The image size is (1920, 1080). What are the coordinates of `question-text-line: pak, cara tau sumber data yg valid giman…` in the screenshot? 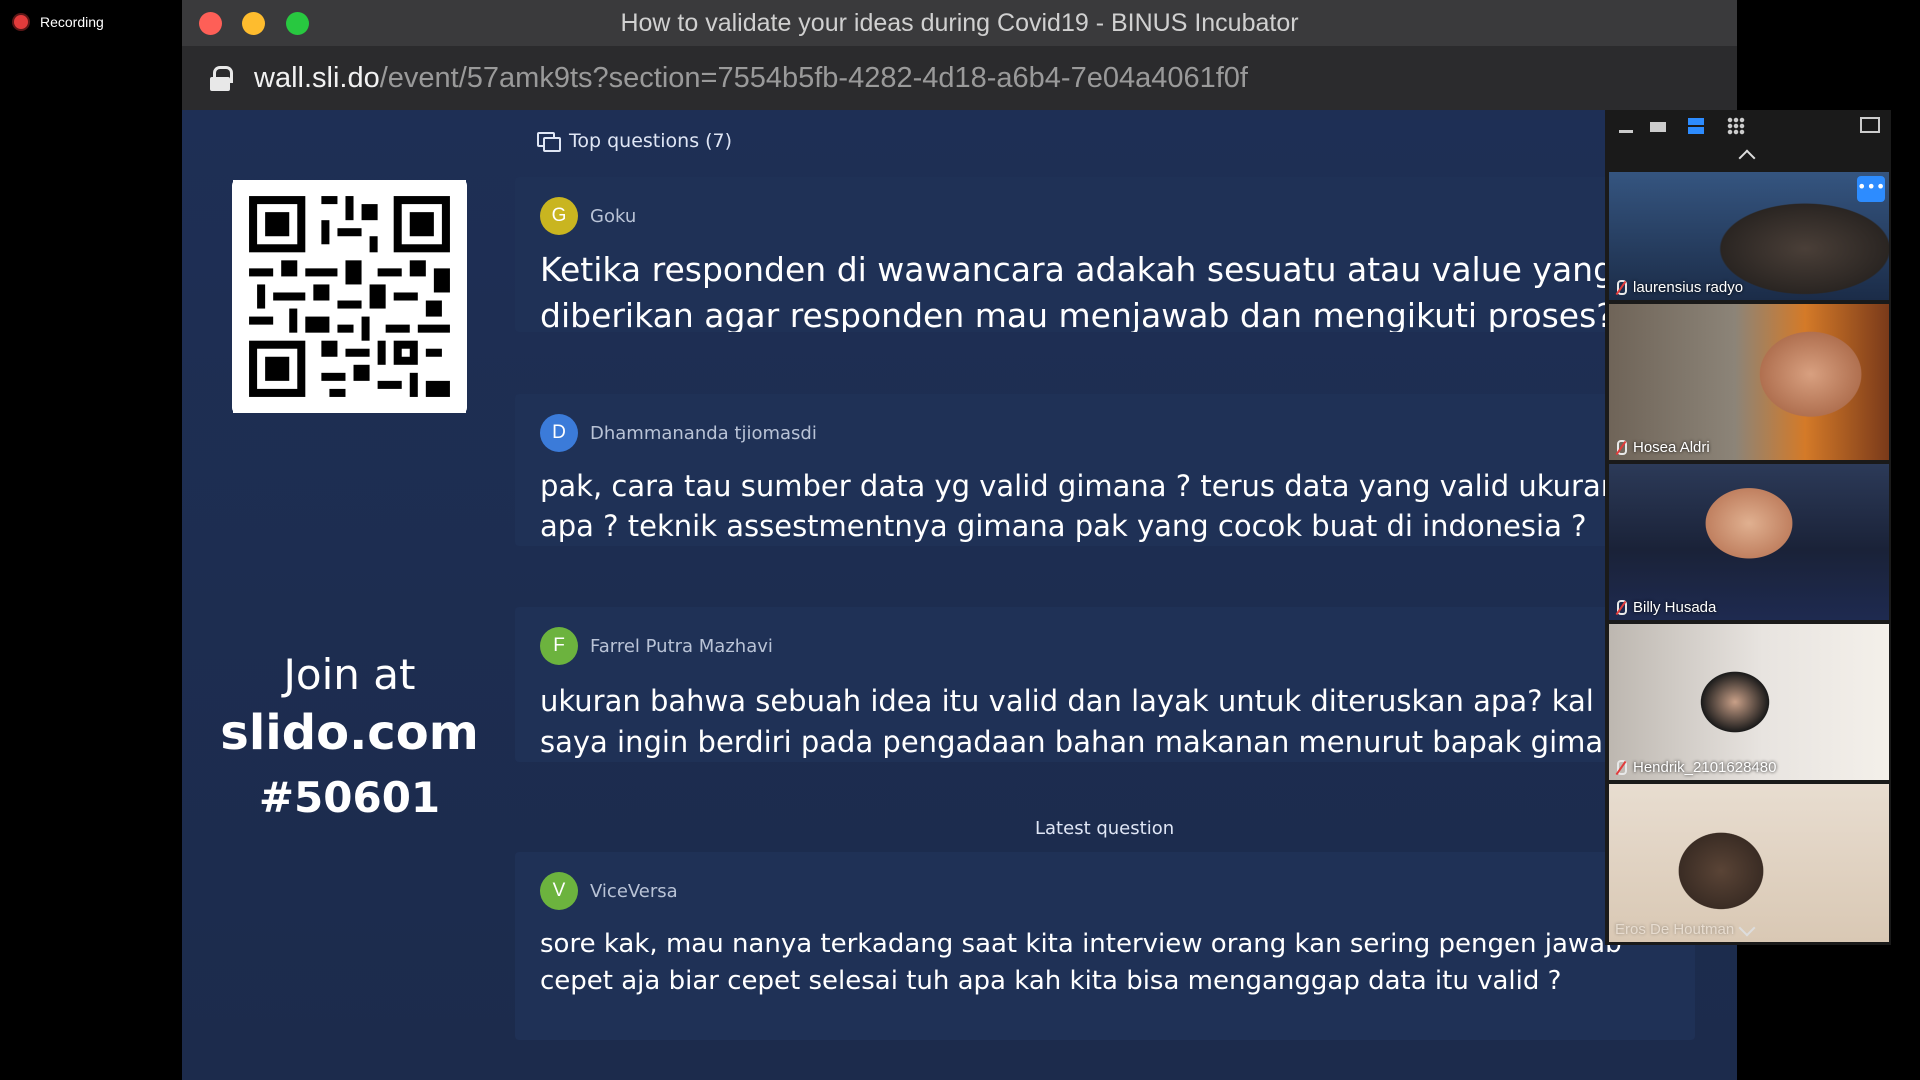 It's located at (1080, 486).